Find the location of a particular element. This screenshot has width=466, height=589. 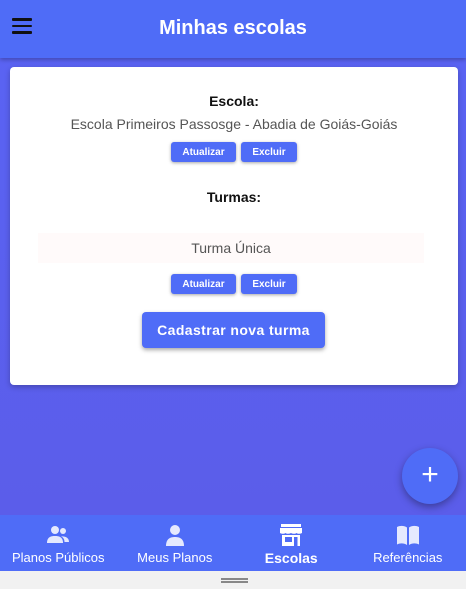

list-item: Turma Única is located at coordinates (231, 248).